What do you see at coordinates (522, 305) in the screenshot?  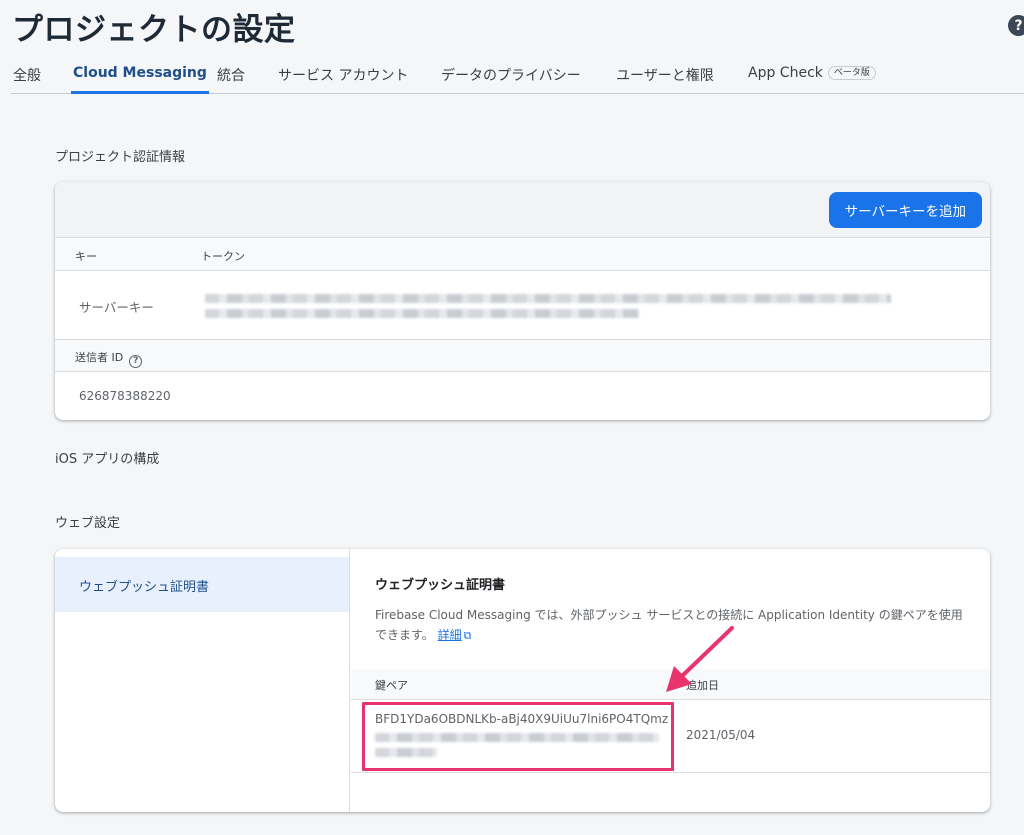 I see `server-key-row: サーバーキー` at bounding box center [522, 305].